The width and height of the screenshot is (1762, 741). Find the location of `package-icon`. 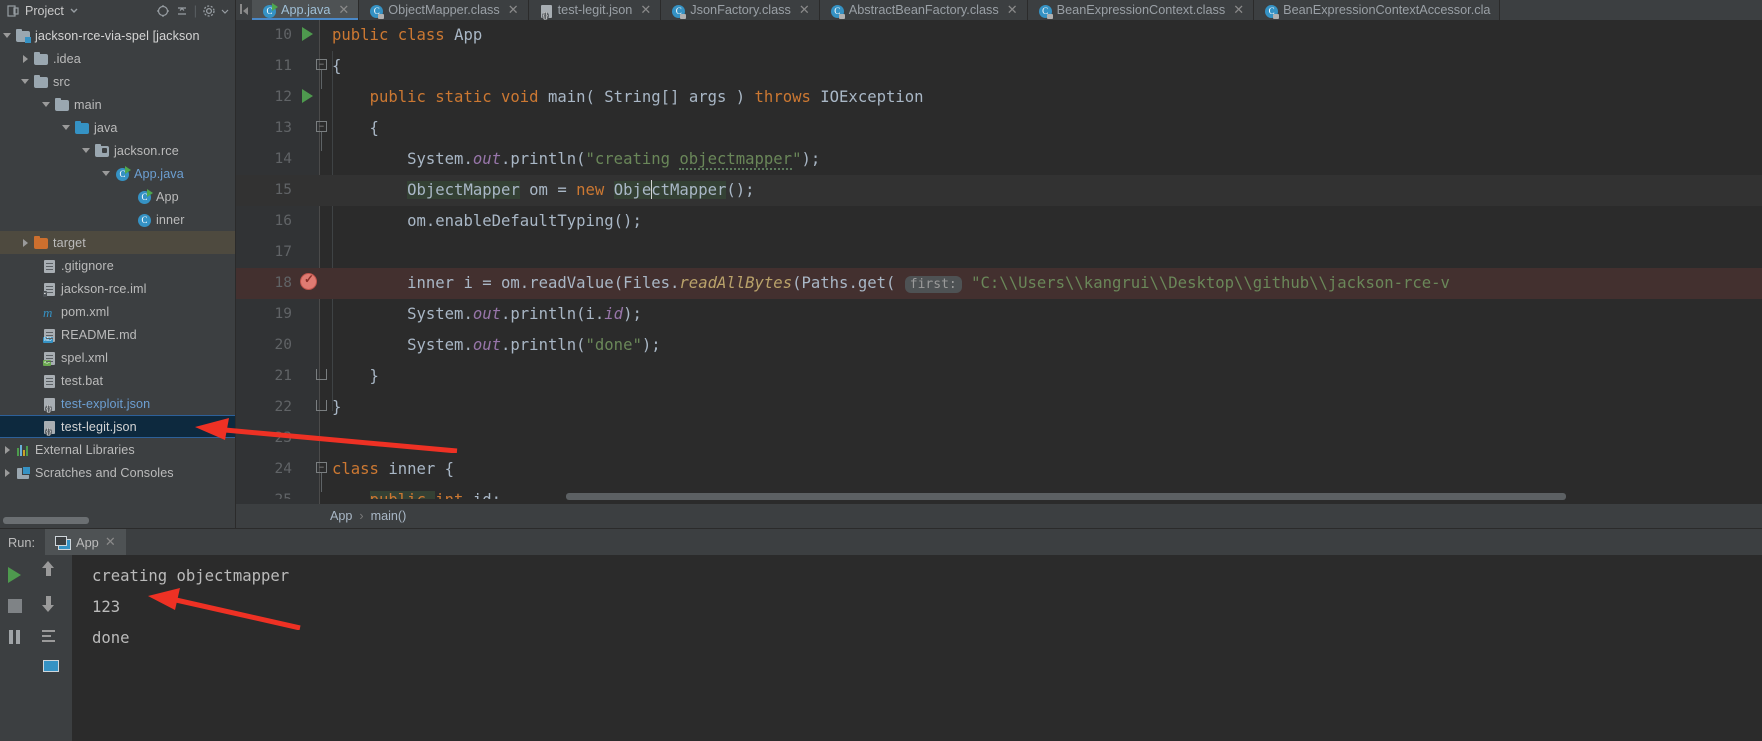

package-icon is located at coordinates (102, 151).